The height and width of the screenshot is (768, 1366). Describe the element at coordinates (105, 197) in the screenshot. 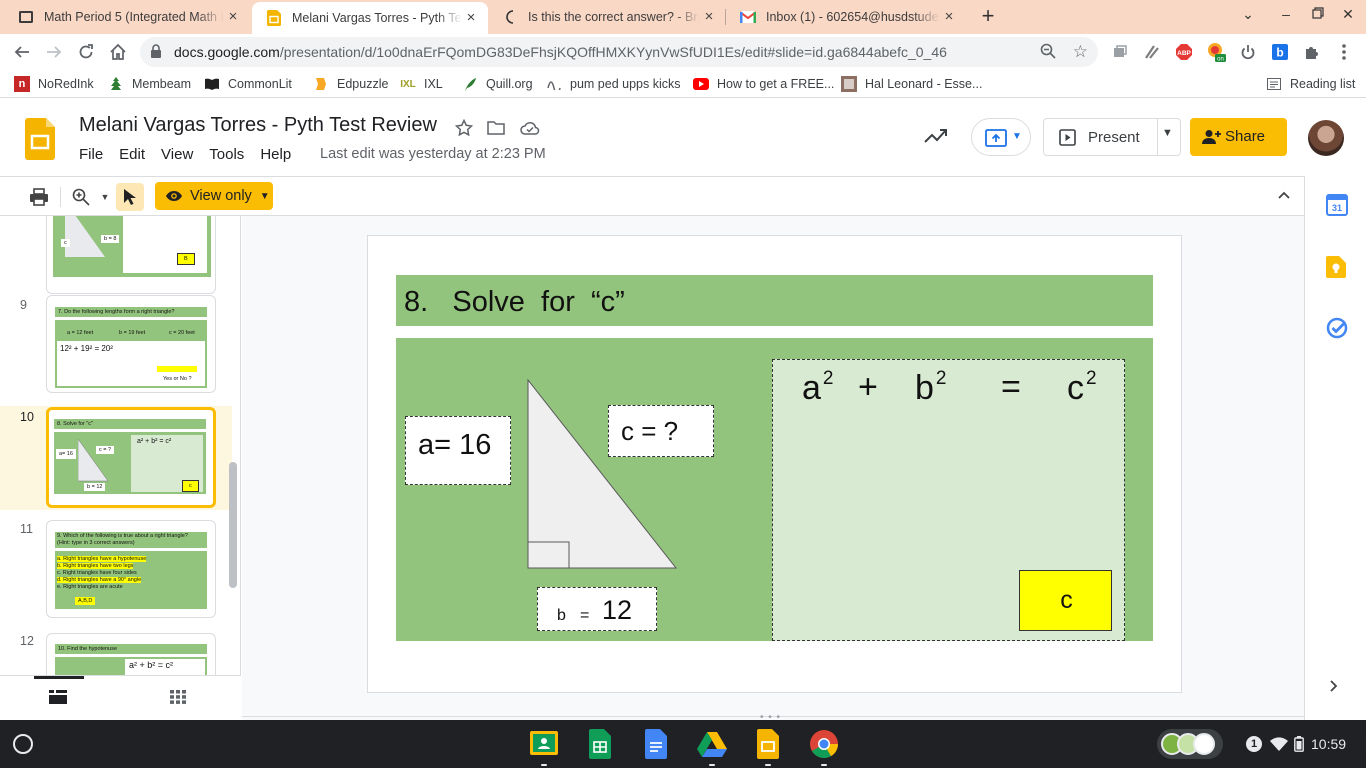

I see `zoom-chevron-down-icon: ▼` at that location.